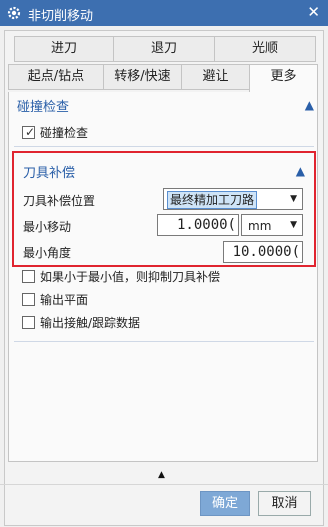 The height and width of the screenshot is (527, 328). I want to click on suppress-comp-checkbox, so click(28, 276).